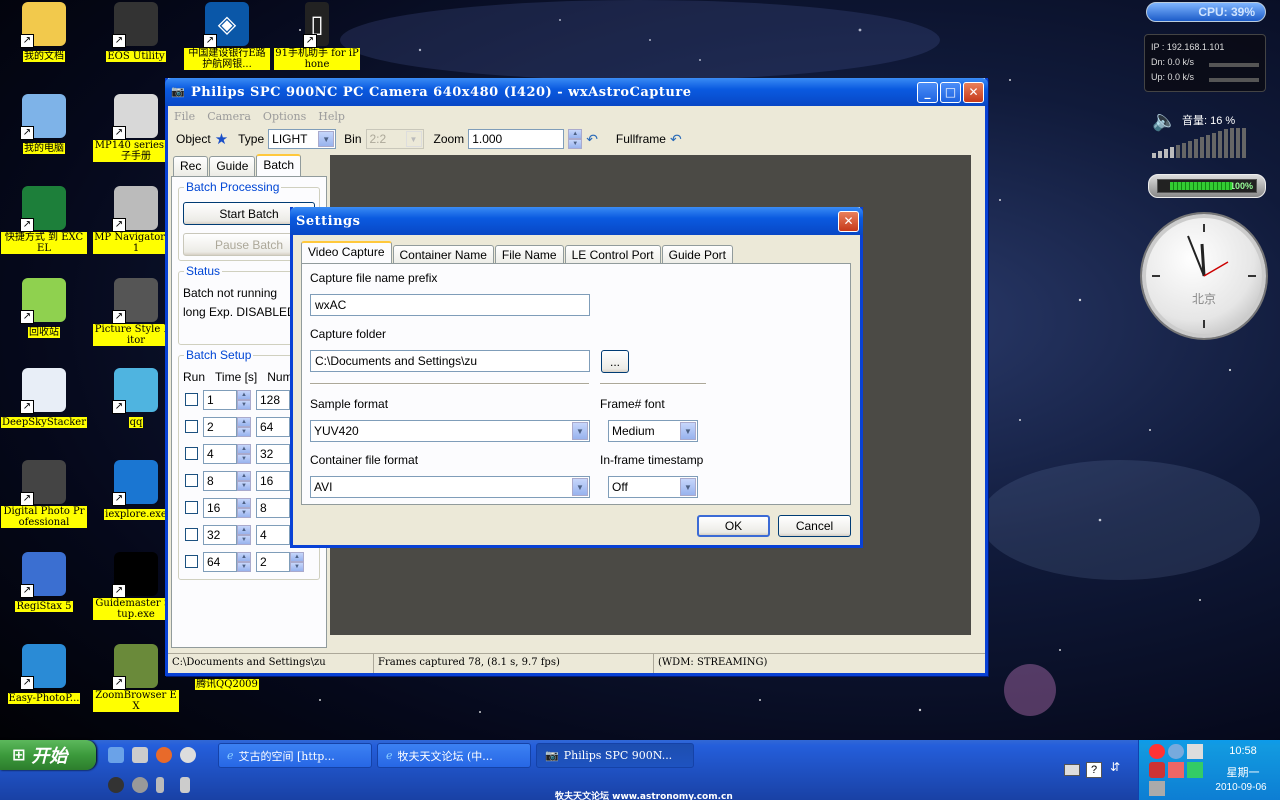  Describe the element at coordinates (164, 755) in the screenshot. I see `firefox-icon` at that location.